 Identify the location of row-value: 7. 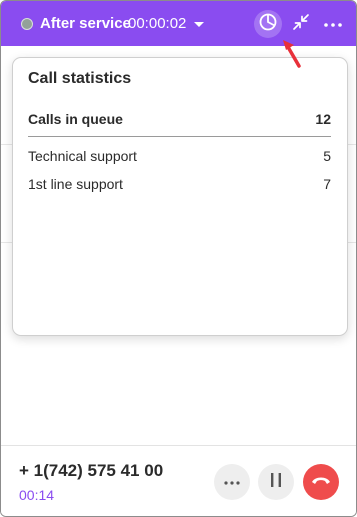
(327, 184).